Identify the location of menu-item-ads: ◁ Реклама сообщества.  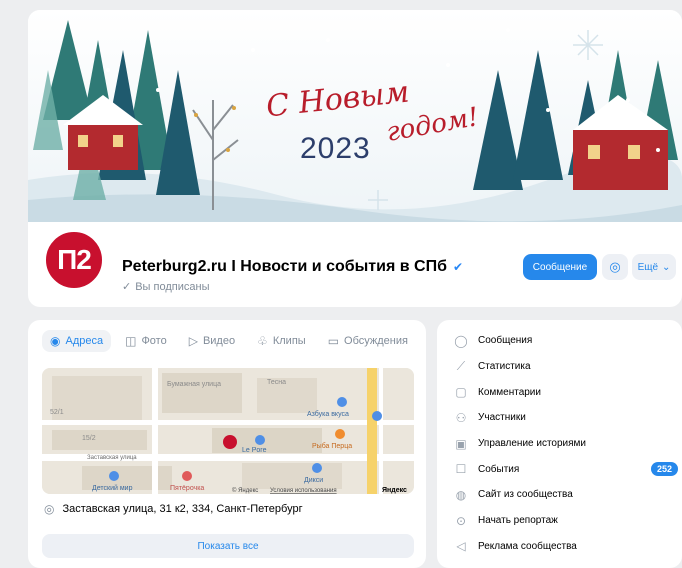
(559, 547).